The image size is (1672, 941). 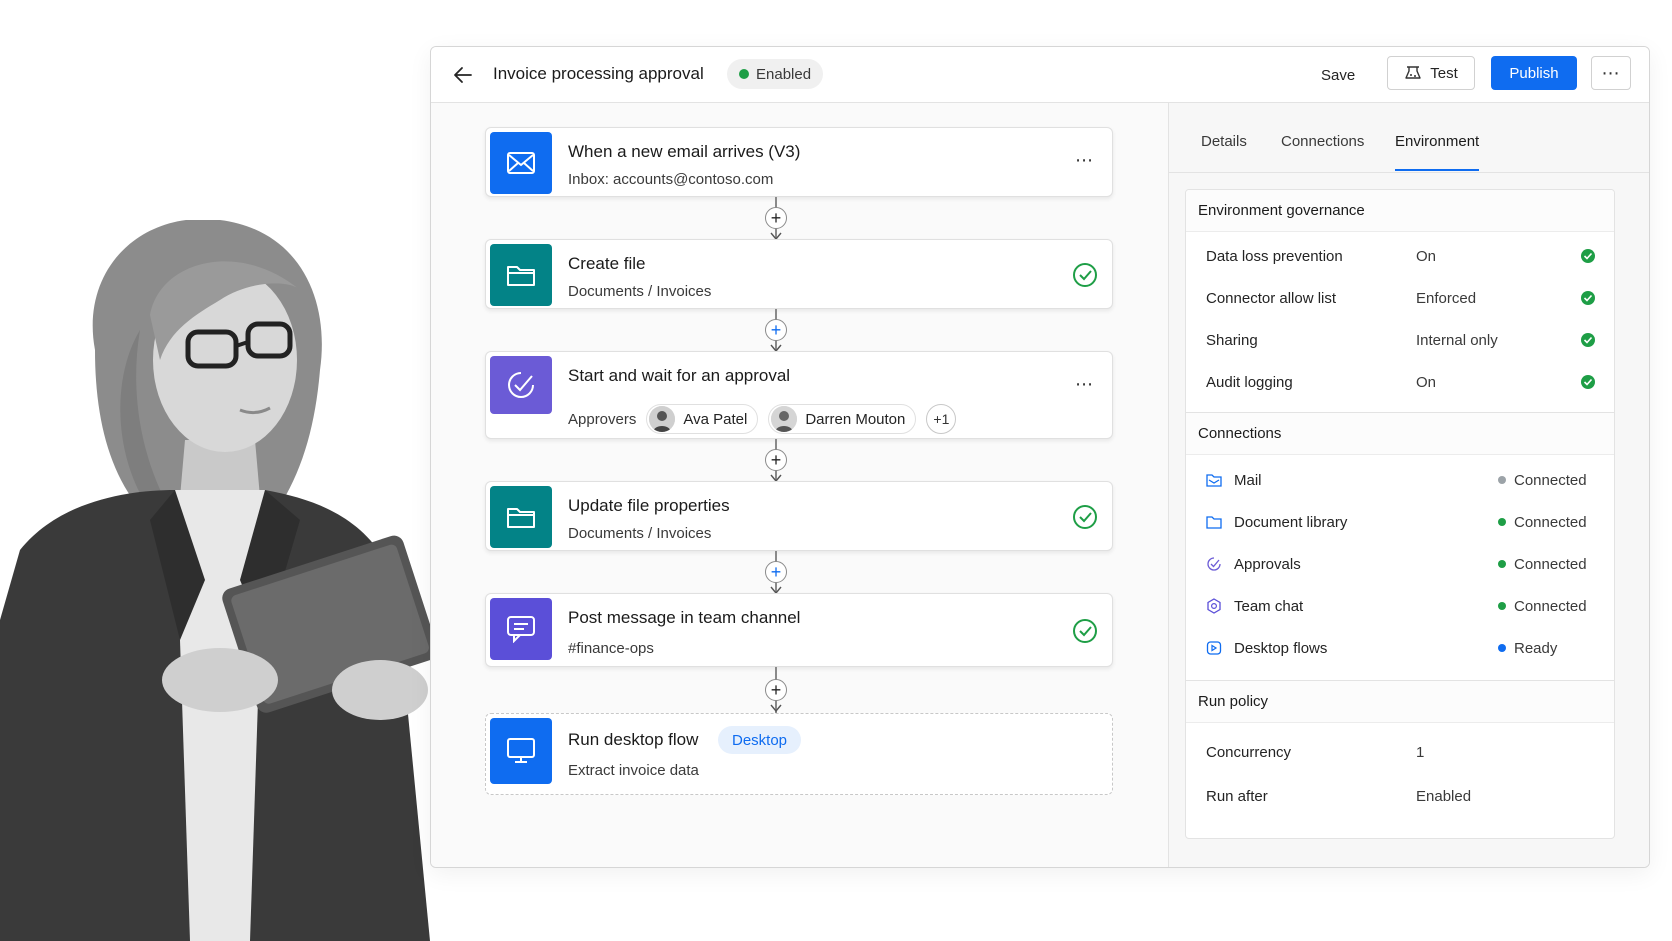 I want to click on publish-button: Publish, so click(x=1534, y=73).